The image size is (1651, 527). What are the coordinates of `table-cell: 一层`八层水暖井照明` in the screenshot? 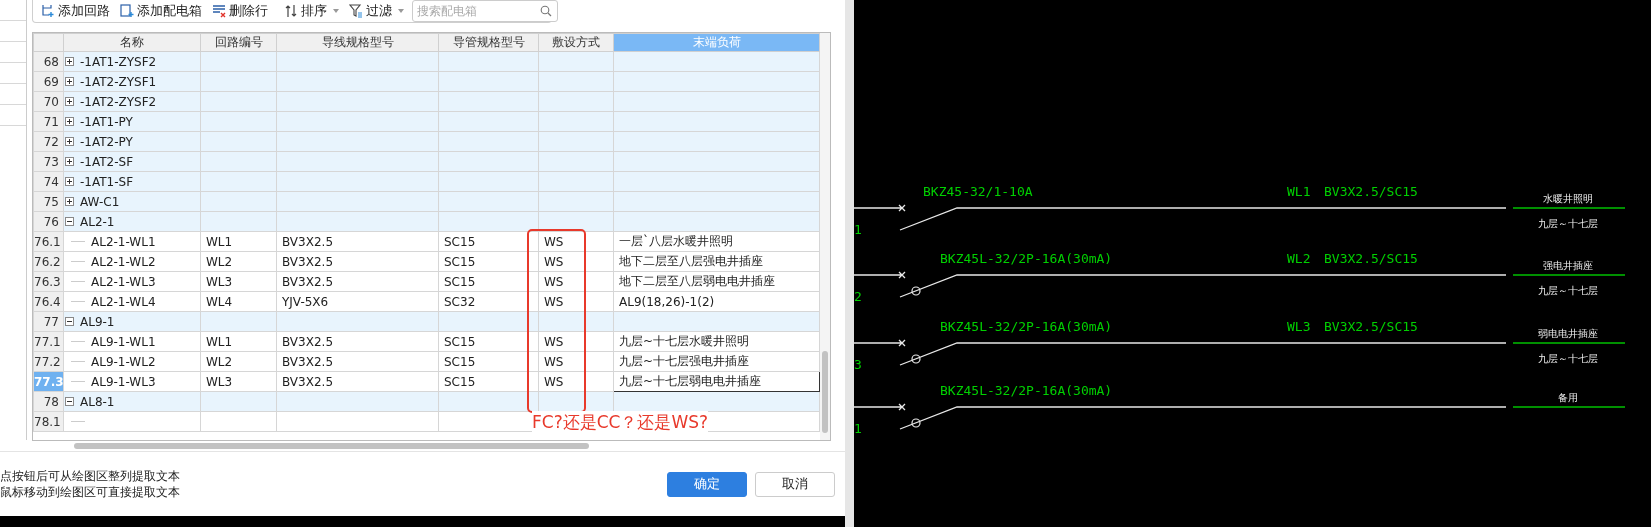 It's located at (676, 241).